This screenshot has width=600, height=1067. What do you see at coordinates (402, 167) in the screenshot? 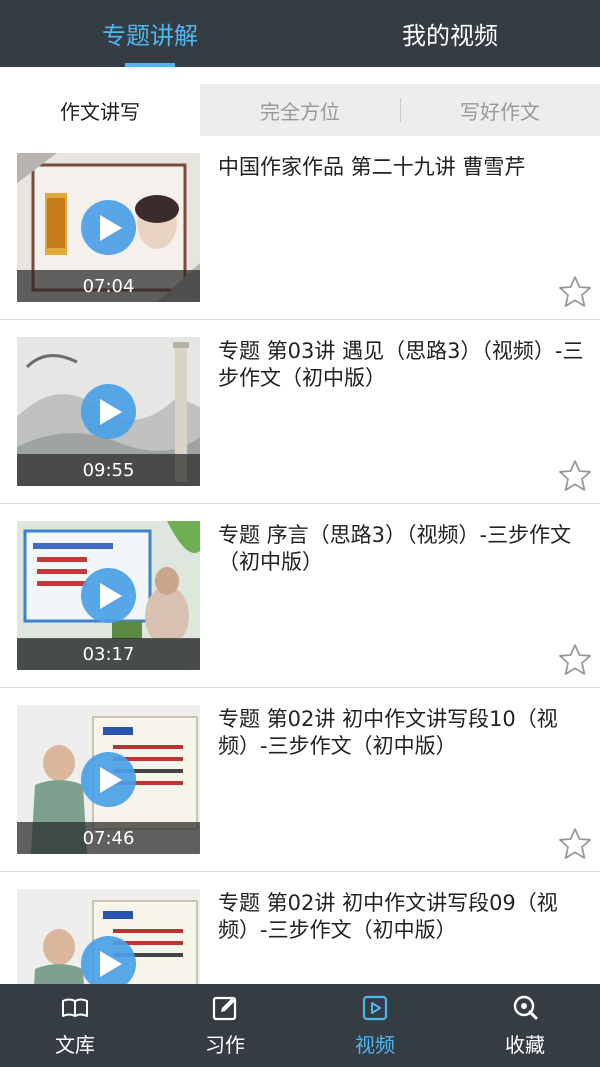
I see `video-title: 中国作家作品 第二十九讲 曹雪芹` at bounding box center [402, 167].